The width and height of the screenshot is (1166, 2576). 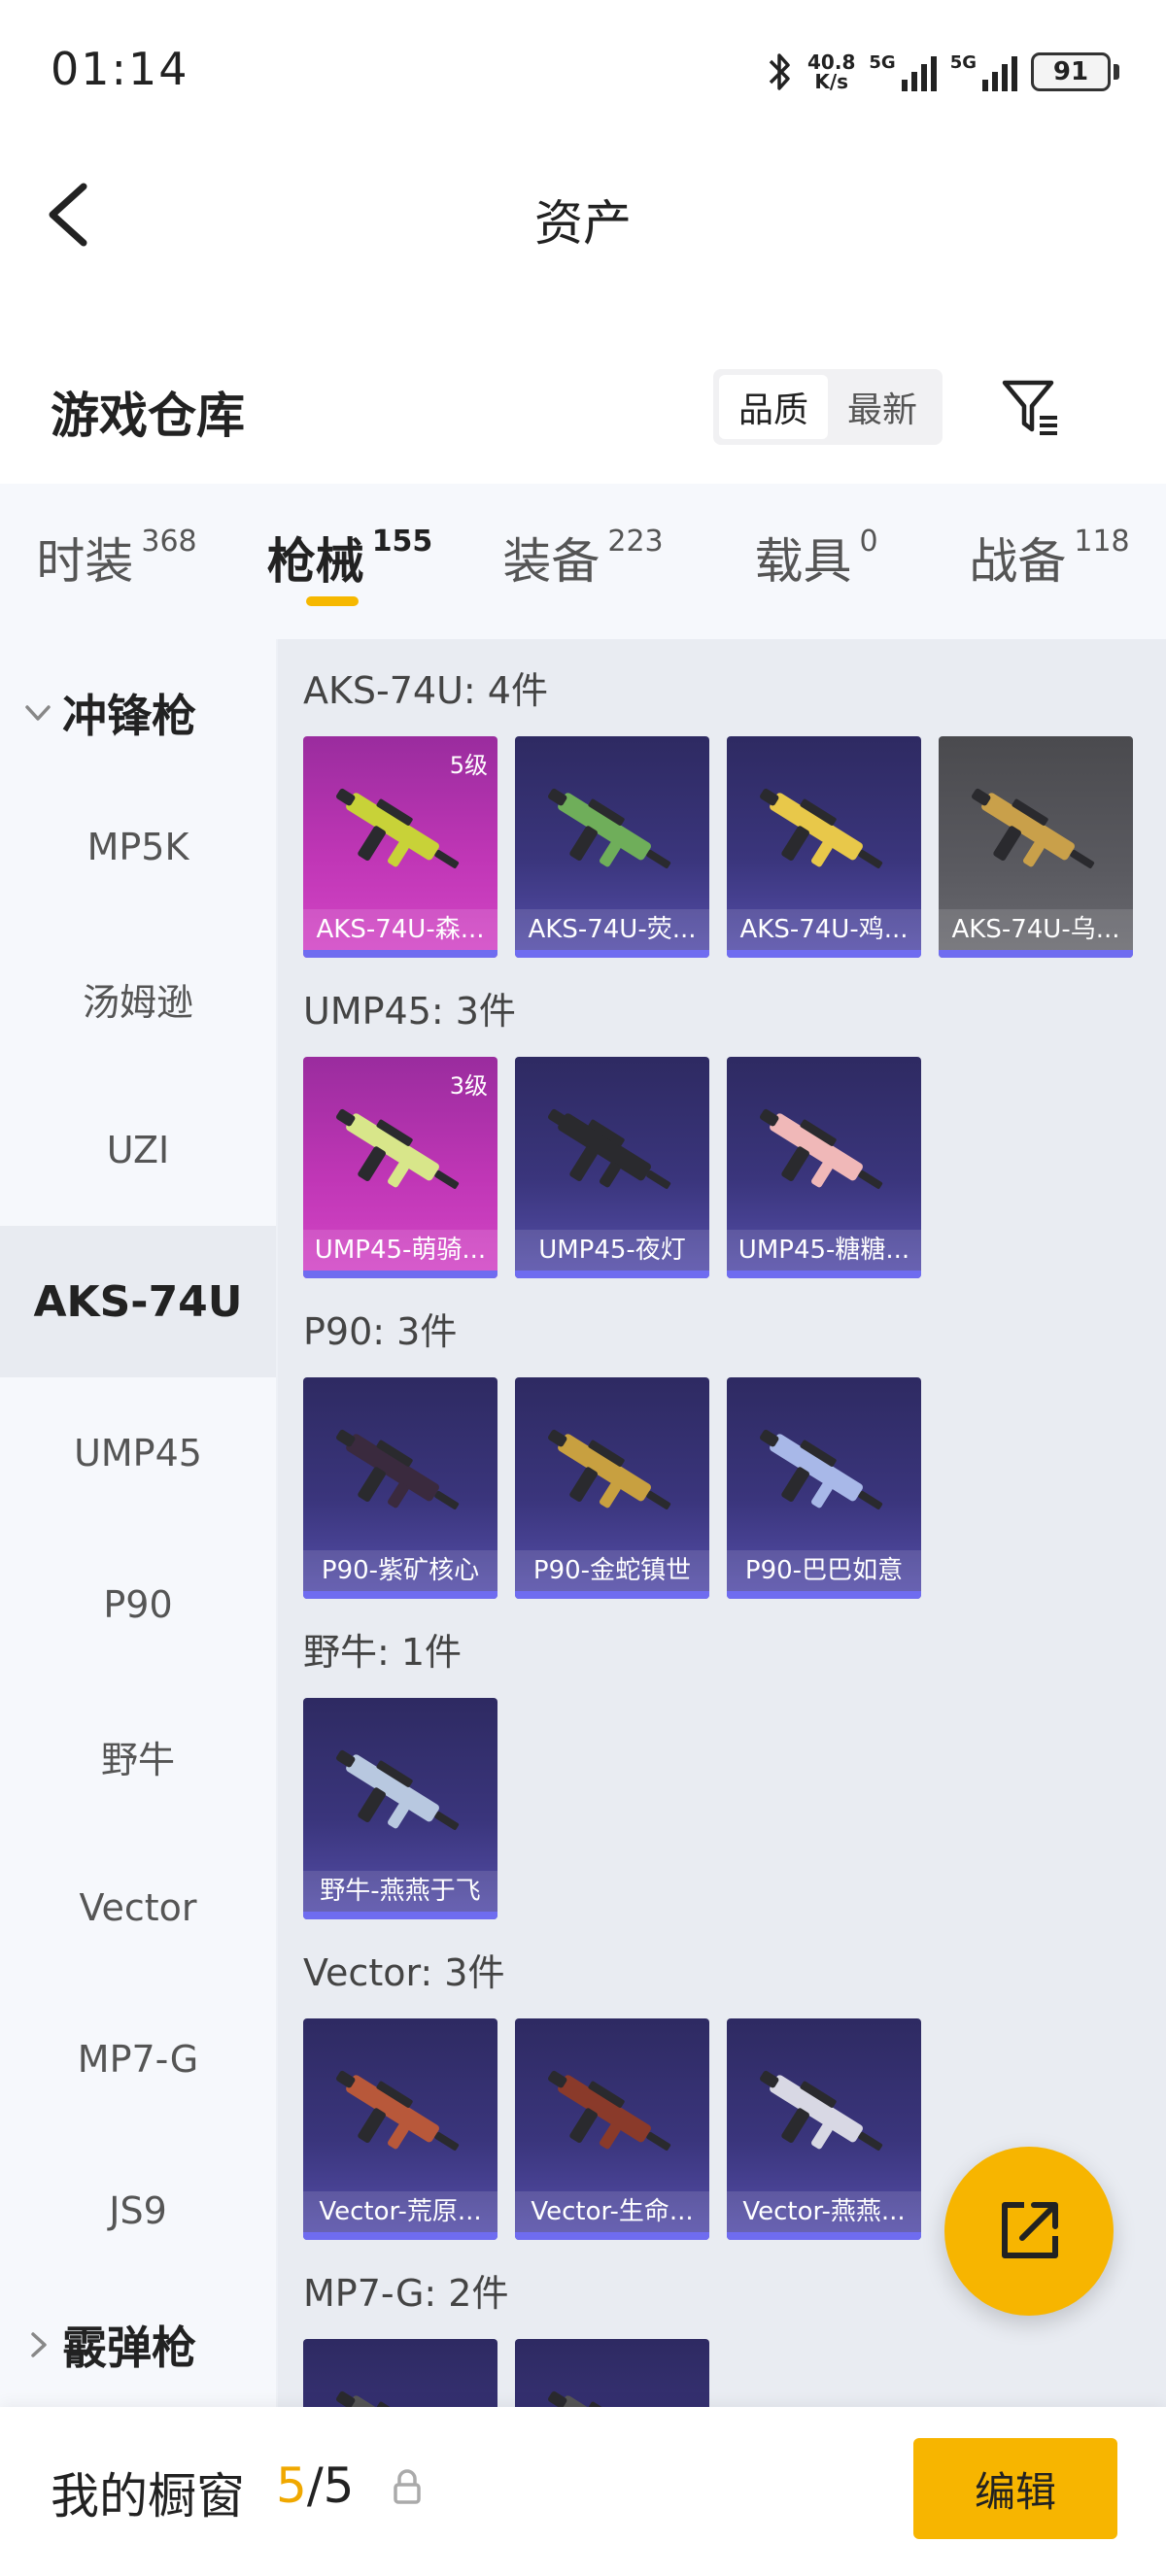 I want to click on sort-quality-button: 品质, so click(x=773, y=407).